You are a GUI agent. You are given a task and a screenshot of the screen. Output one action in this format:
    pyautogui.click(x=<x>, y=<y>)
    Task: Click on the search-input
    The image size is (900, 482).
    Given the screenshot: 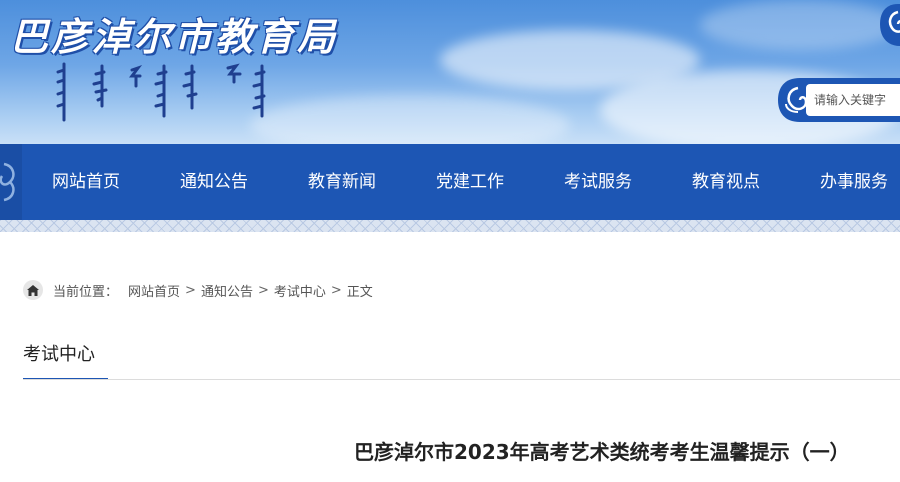 What is the action you would take?
    pyautogui.click(x=853, y=100)
    